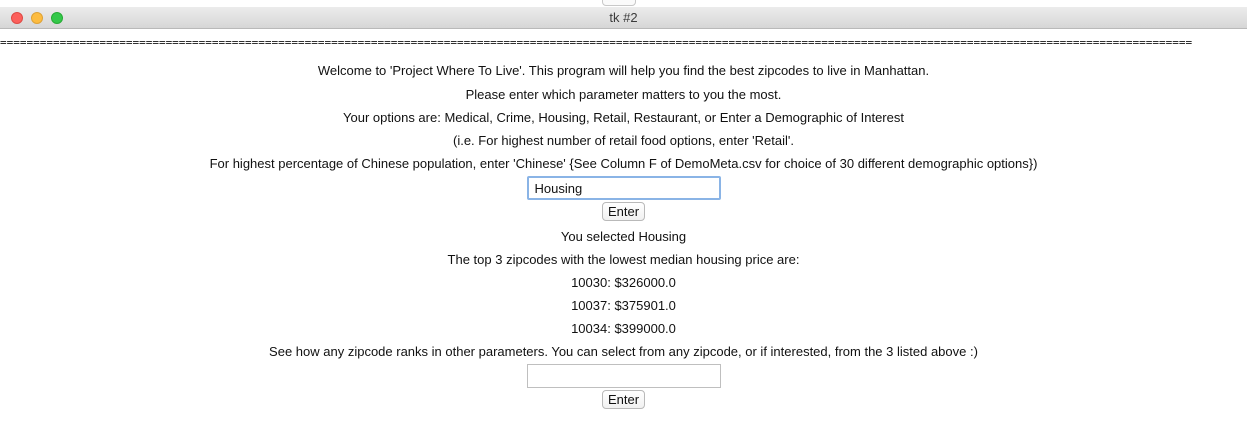  What do you see at coordinates (623, 305) in the screenshot?
I see `zipcode-result-2: 10037: $375901.0` at bounding box center [623, 305].